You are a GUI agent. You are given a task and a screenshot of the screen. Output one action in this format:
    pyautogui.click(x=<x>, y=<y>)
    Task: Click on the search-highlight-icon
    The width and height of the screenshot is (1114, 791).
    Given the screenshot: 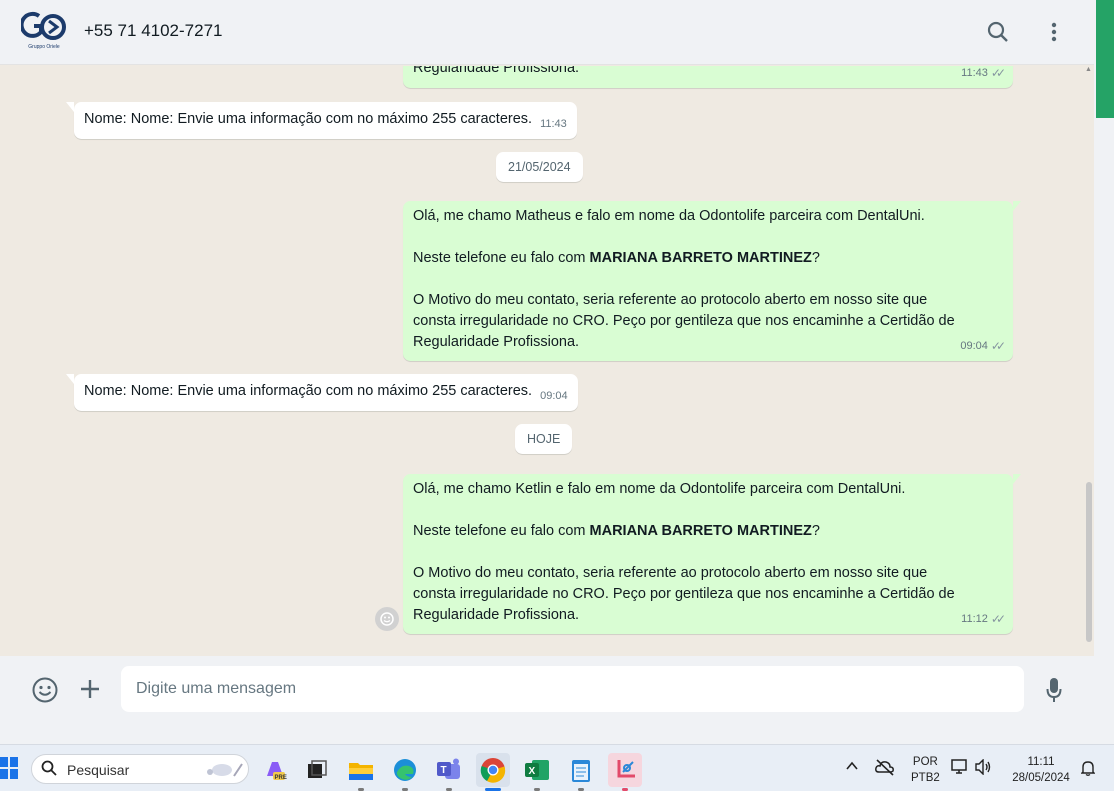 What is the action you would take?
    pyautogui.click(x=223, y=771)
    